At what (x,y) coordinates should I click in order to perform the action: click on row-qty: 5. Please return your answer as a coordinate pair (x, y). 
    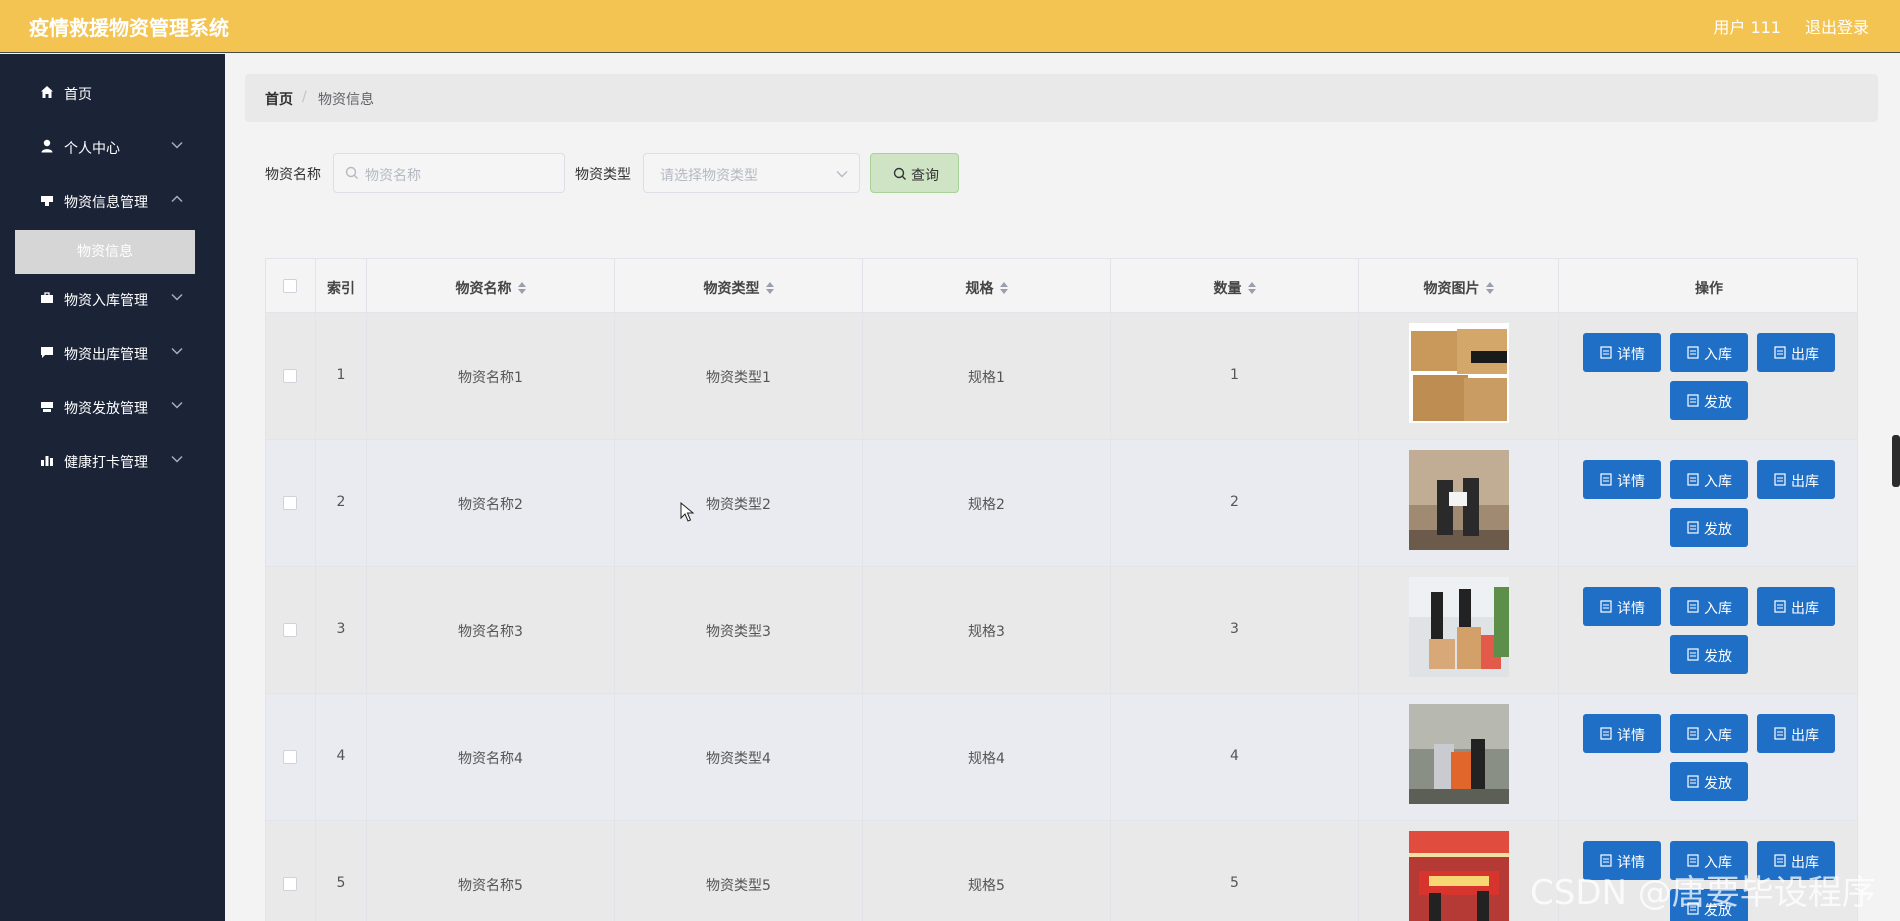
    Looking at the image, I should click on (1234, 883).